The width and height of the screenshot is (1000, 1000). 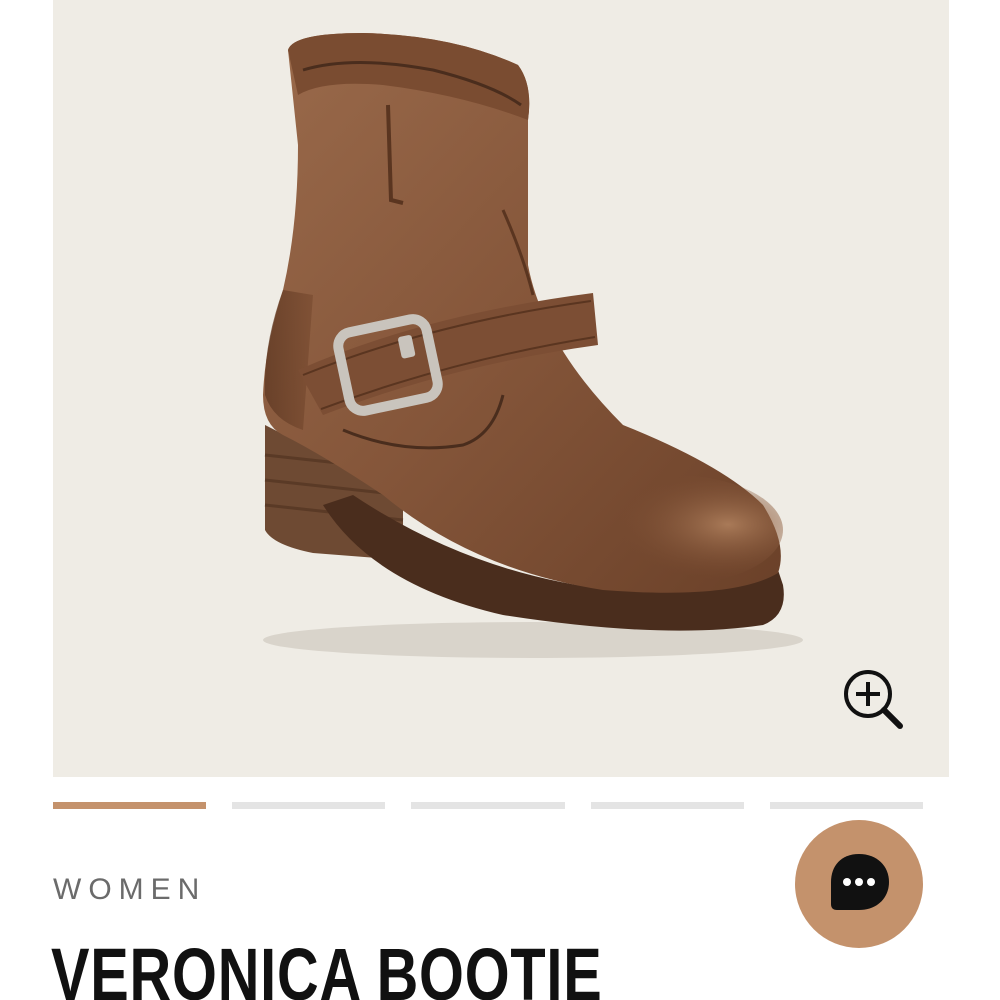 I want to click on zoom-button, so click(x=873, y=701).